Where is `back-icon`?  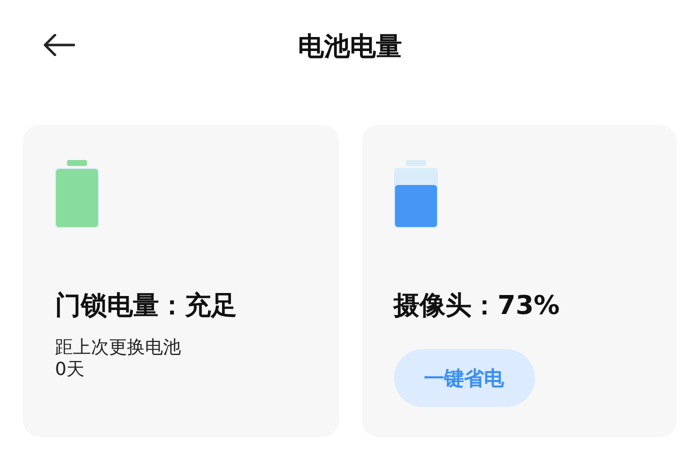
back-icon is located at coordinates (59, 45).